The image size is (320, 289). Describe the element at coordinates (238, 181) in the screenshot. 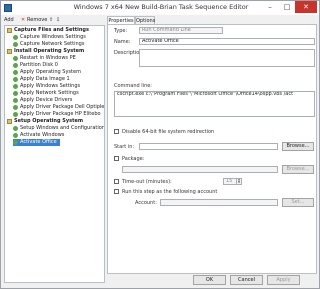

I see `timeout-spinner-icon: ▲ ▼` at that location.